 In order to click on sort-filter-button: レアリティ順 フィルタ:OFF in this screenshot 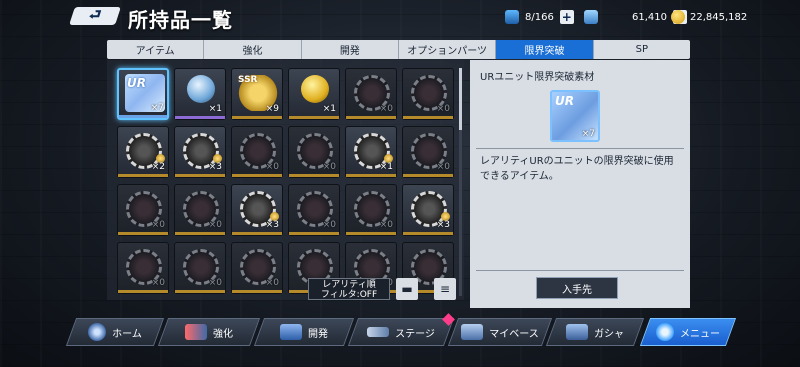, I will do `click(349, 289)`.